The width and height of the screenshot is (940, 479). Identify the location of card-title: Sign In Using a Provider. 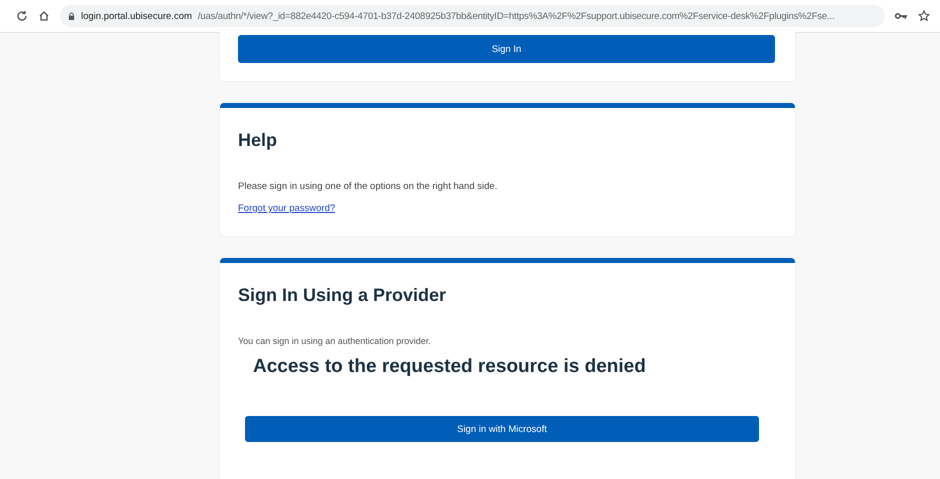
(343, 295).